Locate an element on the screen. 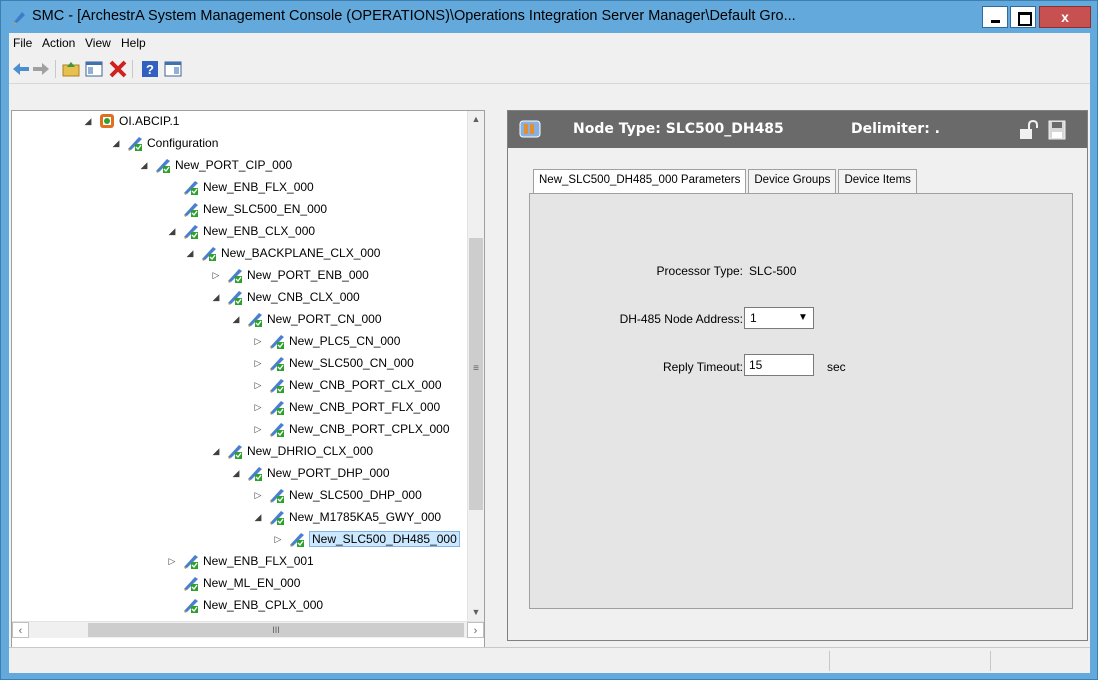 The image size is (1098, 680). vertical-scrollbar: ▲ ≡ ▼ is located at coordinates (475, 366).